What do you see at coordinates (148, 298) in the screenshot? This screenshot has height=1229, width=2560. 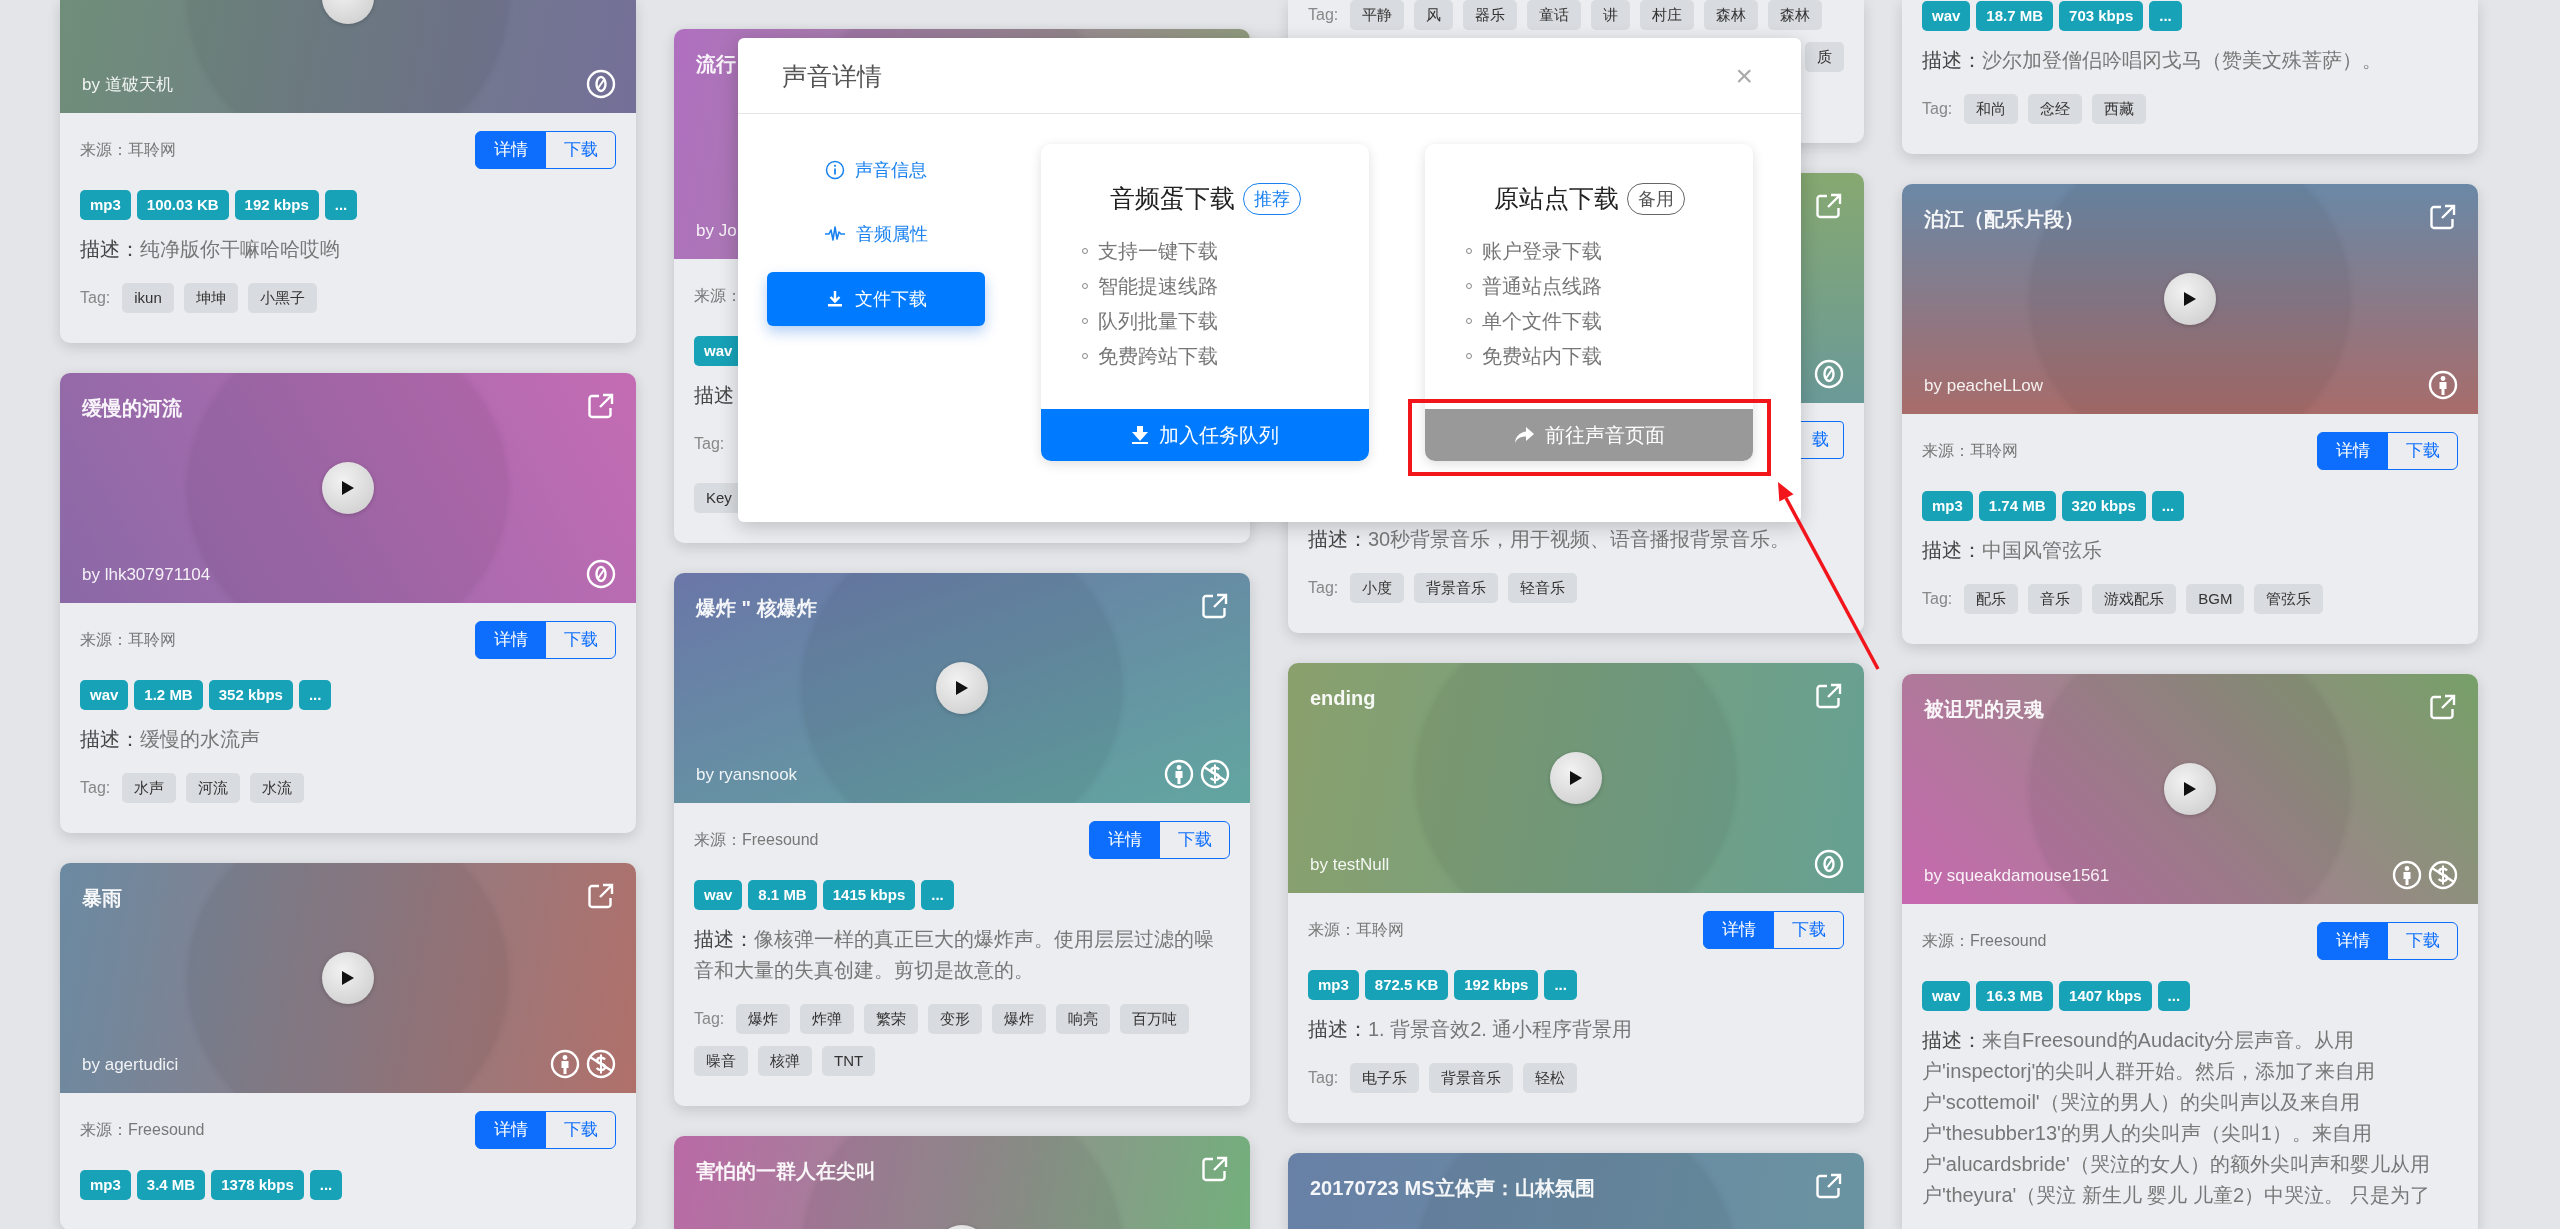 I see `tag-chip: ikun` at bounding box center [148, 298].